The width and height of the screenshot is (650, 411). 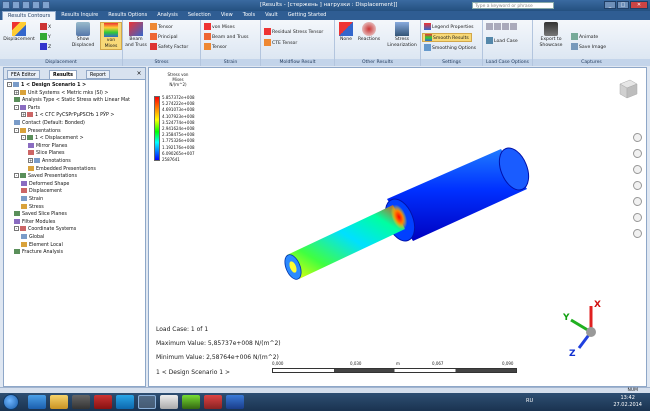 I want to click on tree-node: + Unit Systems < Metric mks (SI) >, so click(x=61, y=93).